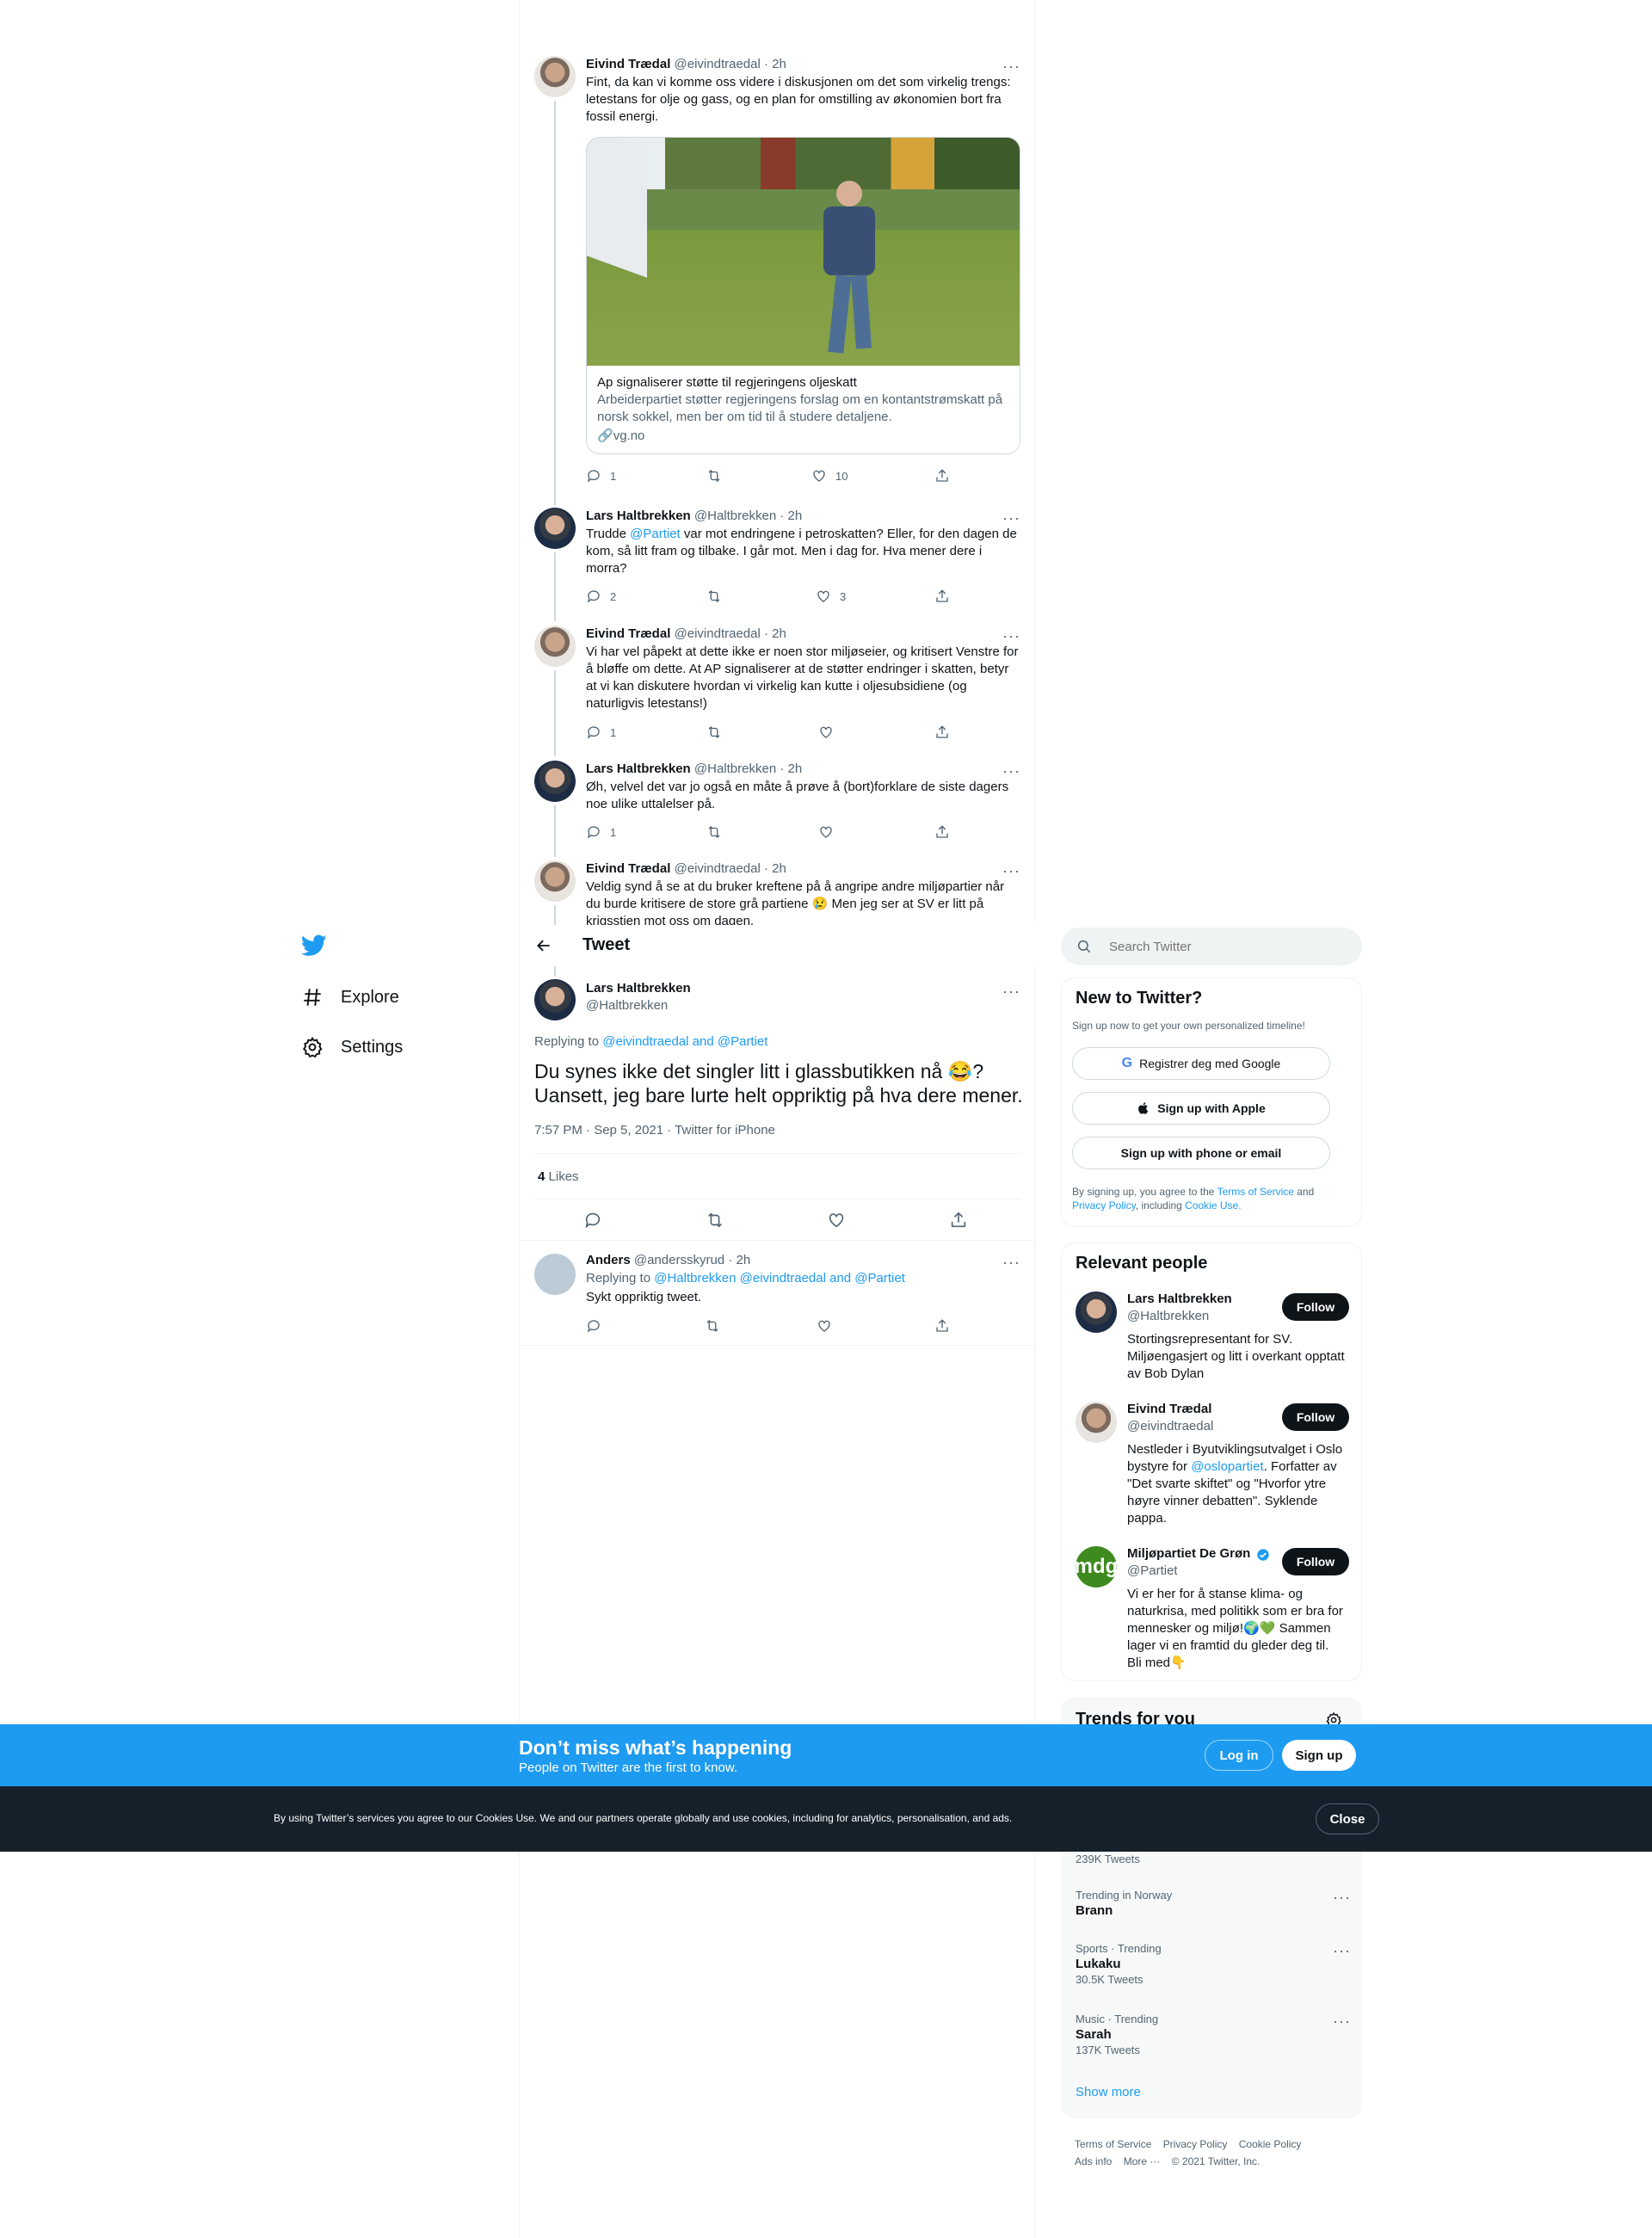  What do you see at coordinates (684, 1041) in the screenshot?
I see `mention-link: @eivindtraedal and @Partiet` at bounding box center [684, 1041].